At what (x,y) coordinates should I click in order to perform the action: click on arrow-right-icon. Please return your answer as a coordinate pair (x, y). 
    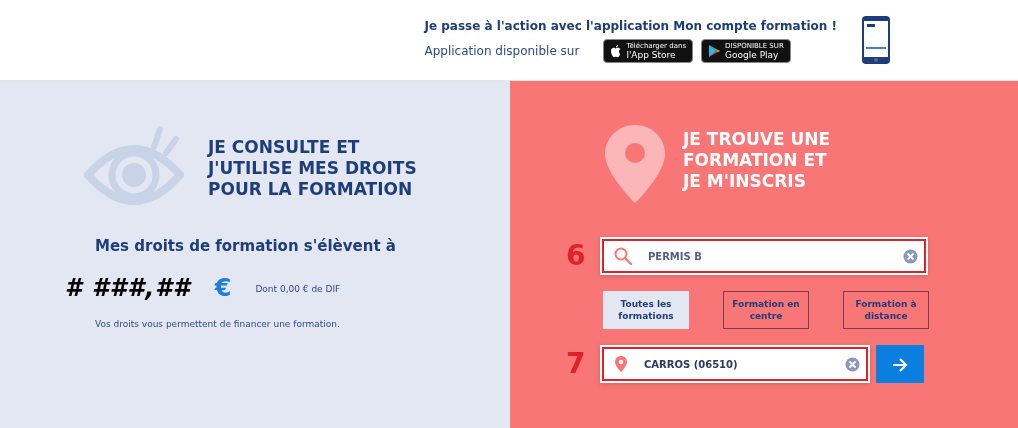
    Looking at the image, I should click on (900, 364).